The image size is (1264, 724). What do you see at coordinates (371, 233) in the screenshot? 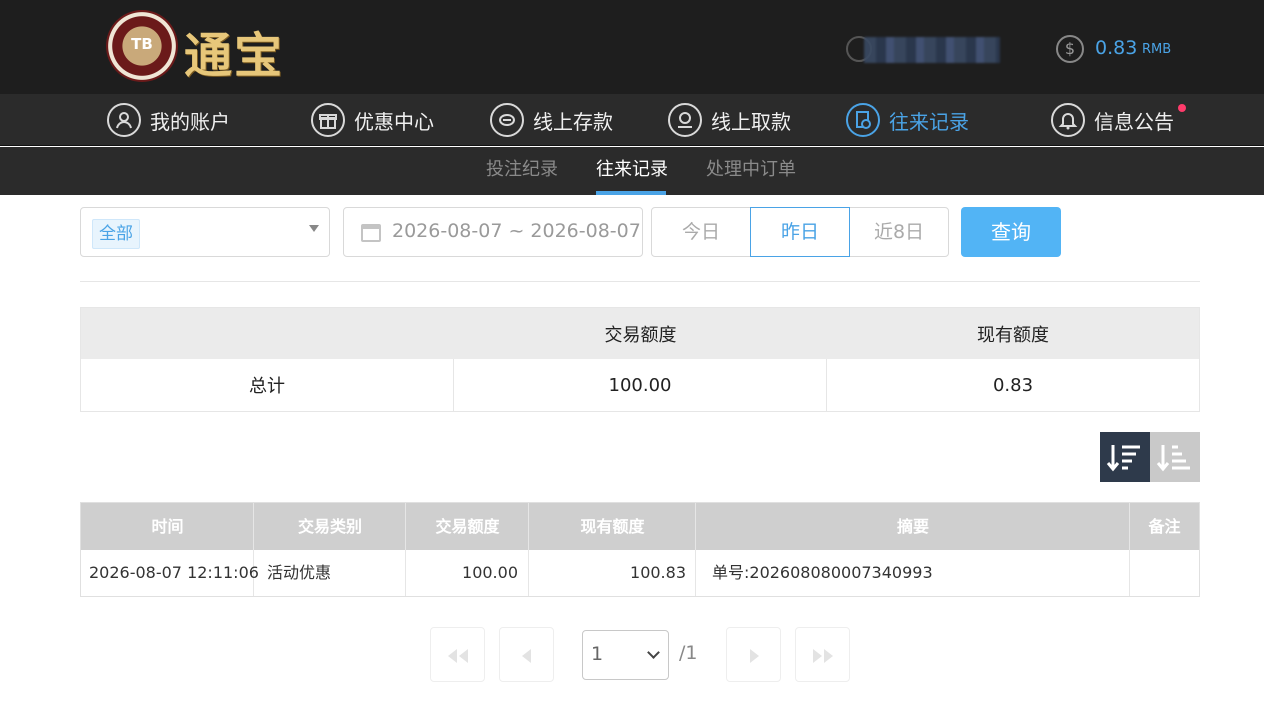
I see `calendar-icon` at bounding box center [371, 233].